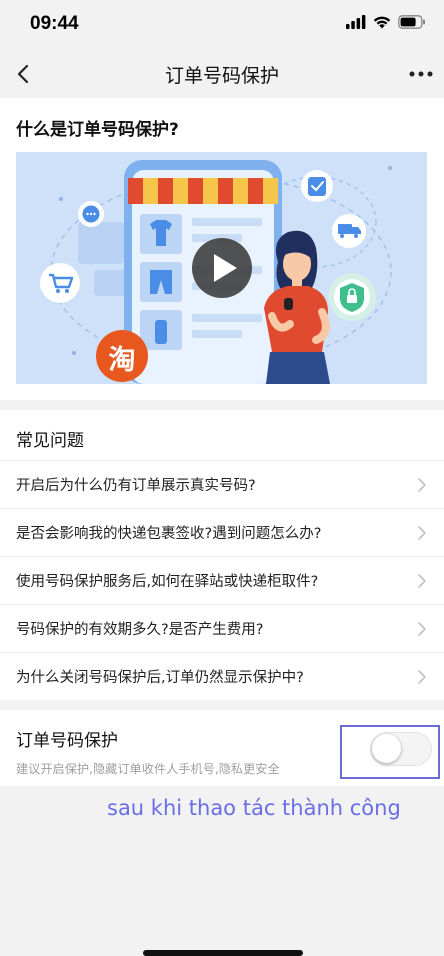 The height and width of the screenshot is (956, 444). I want to click on toggle-knob, so click(386, 748).